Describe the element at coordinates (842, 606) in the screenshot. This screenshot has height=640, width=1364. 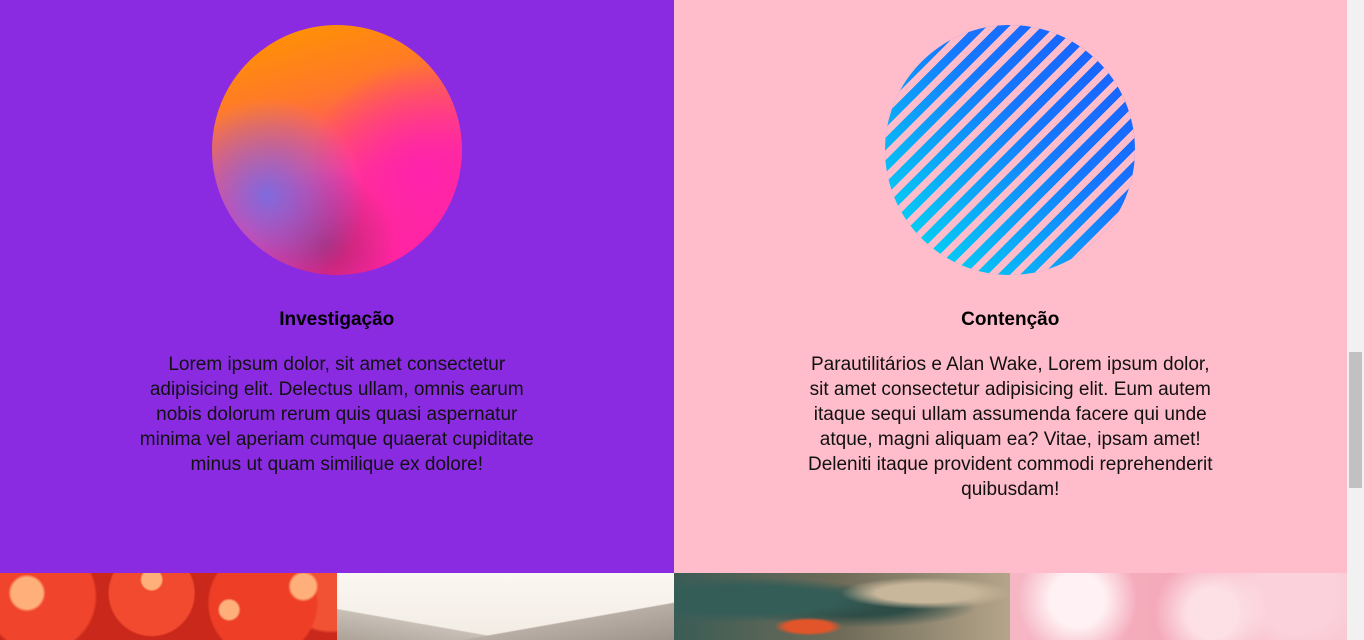
I see `leaves-flower-photo` at that location.